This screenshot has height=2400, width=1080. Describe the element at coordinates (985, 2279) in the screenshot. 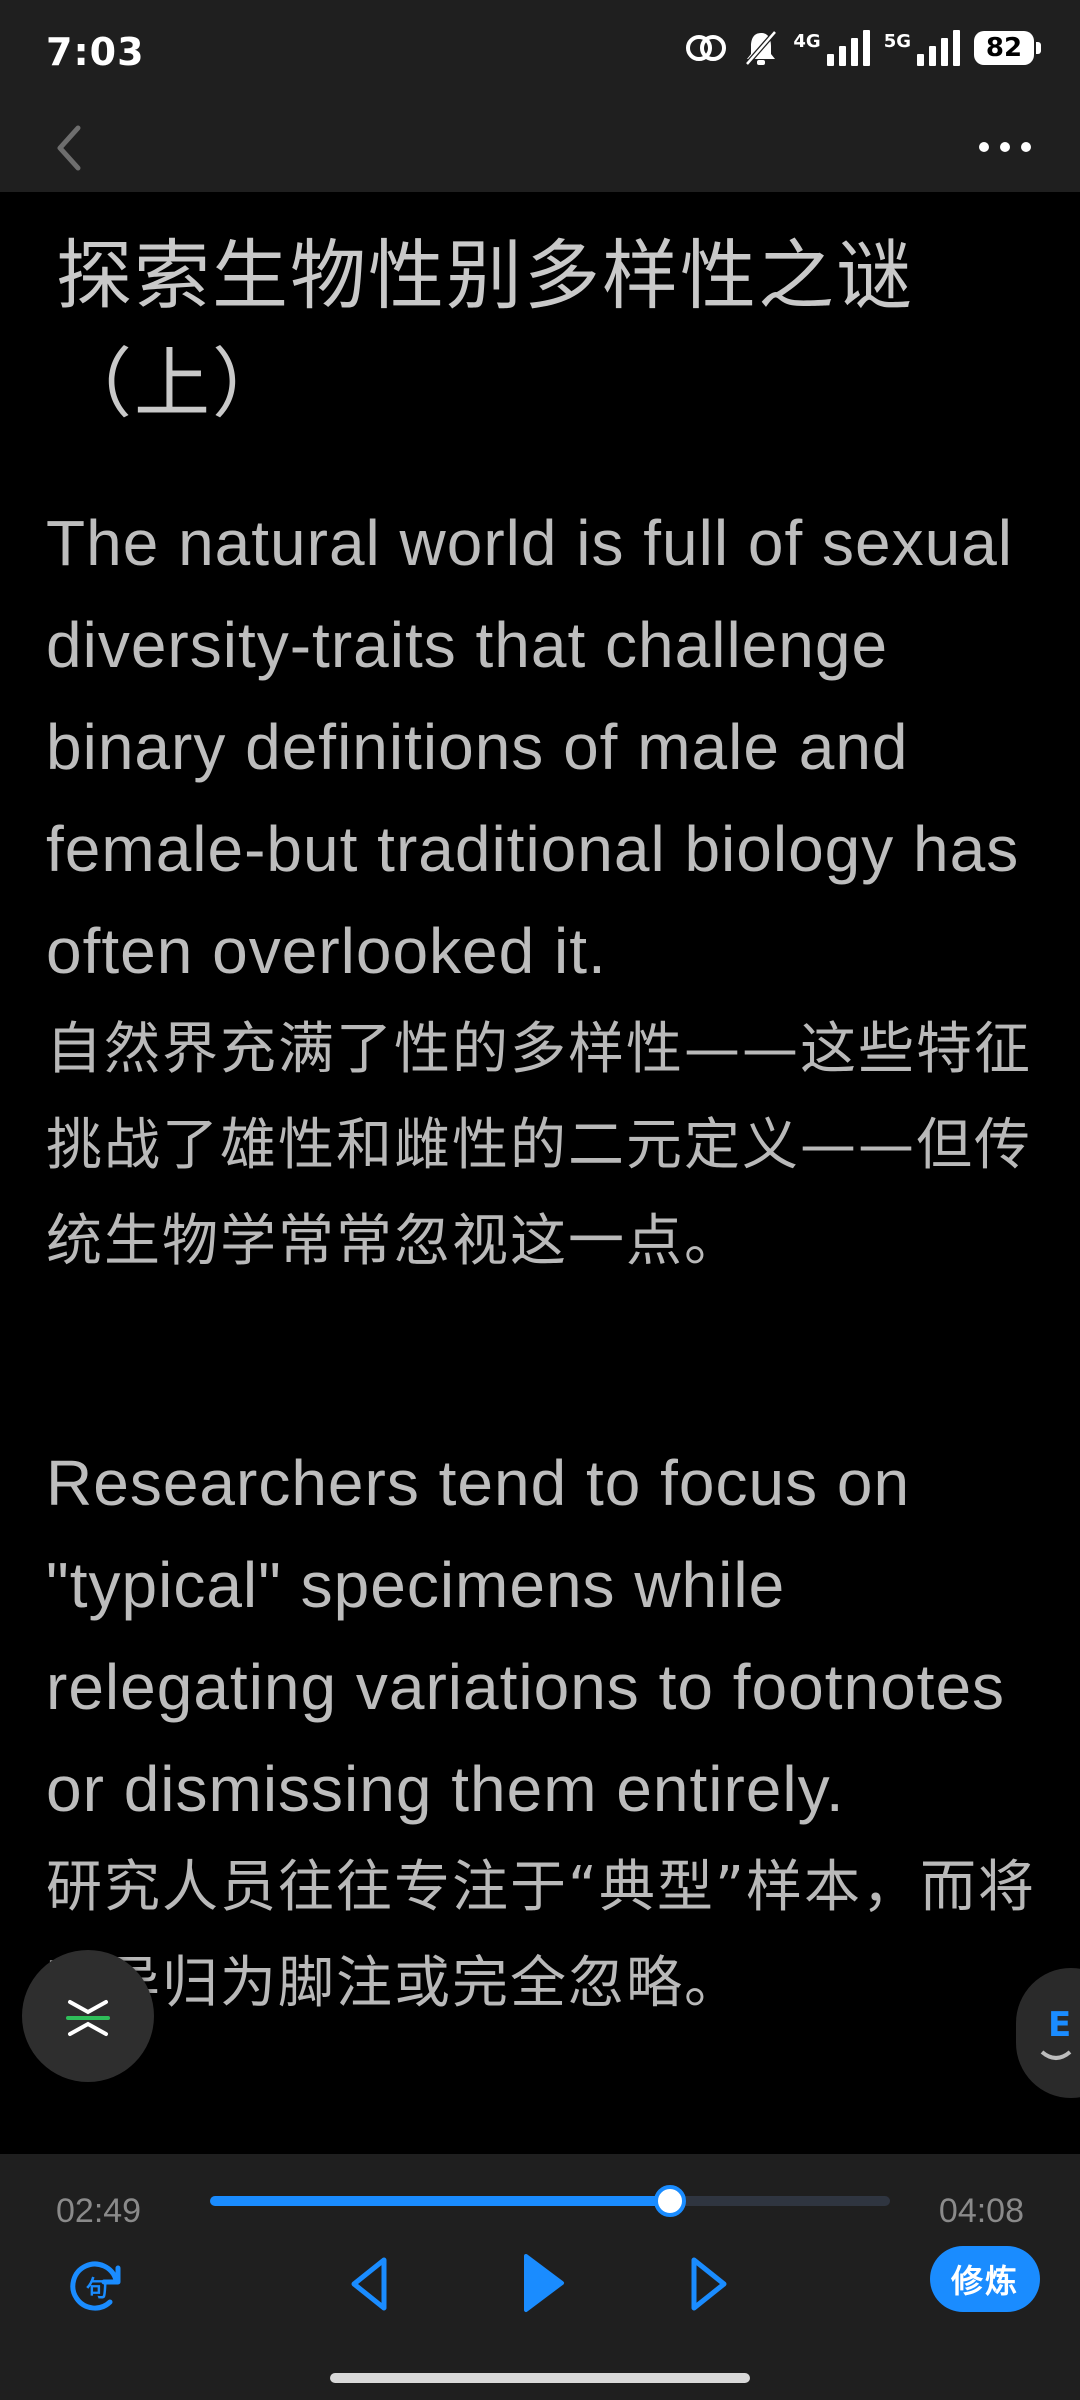

I see `practice-button: 修炼` at that location.